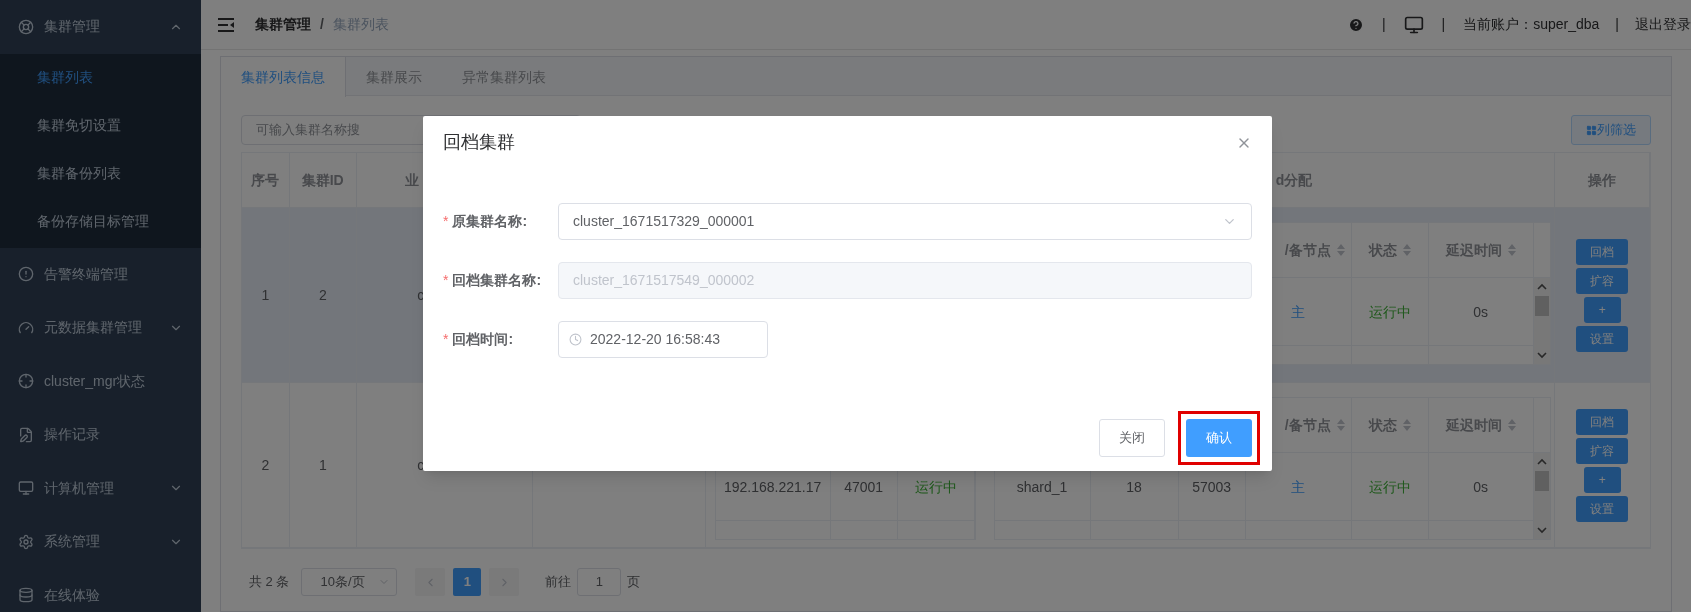  What do you see at coordinates (26, 26) in the screenshot?
I see `lifebuoy-icon` at bounding box center [26, 26].